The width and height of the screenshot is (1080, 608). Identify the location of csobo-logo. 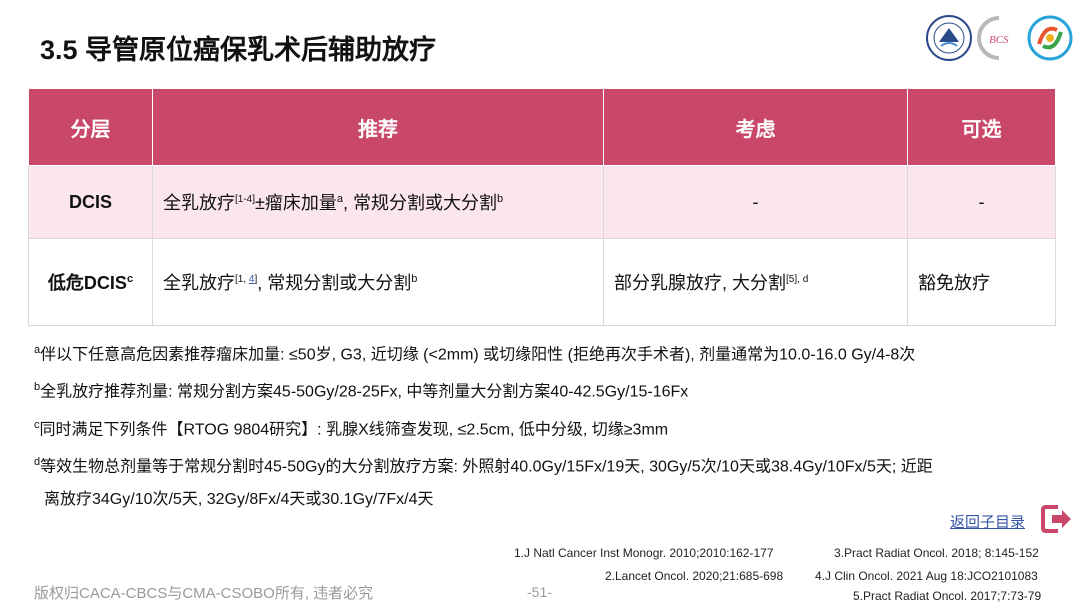
(1050, 38).